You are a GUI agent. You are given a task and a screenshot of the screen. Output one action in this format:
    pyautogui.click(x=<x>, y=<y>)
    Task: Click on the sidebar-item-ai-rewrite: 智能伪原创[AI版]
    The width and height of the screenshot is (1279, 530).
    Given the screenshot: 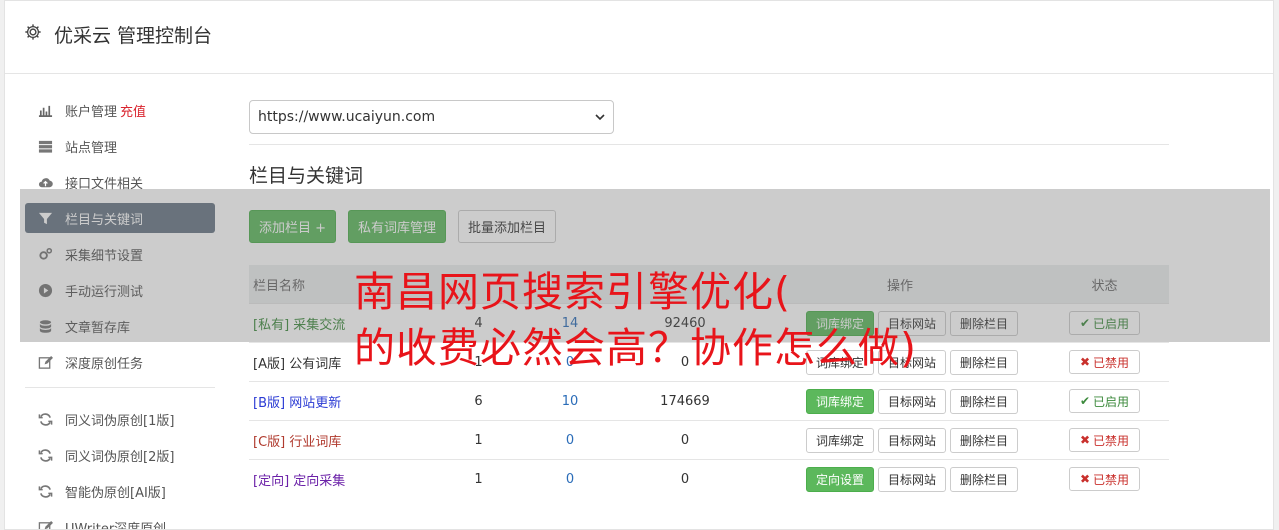 What is the action you would take?
    pyautogui.click(x=120, y=491)
    